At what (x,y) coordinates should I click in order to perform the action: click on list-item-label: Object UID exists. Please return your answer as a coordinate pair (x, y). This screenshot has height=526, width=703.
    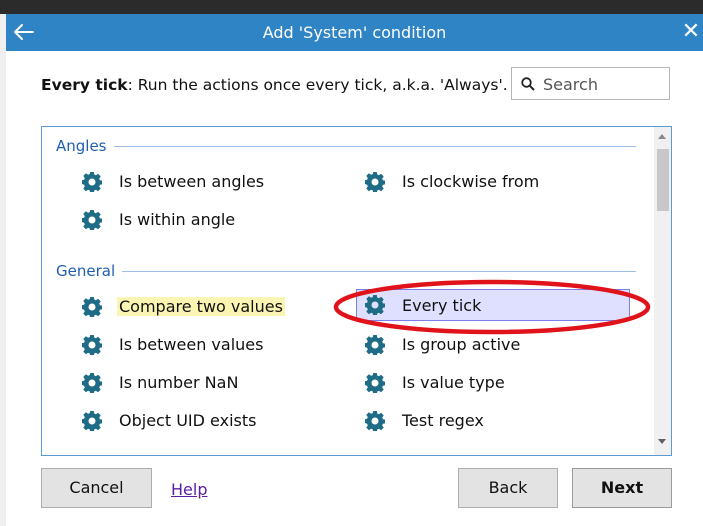
    Looking at the image, I should click on (188, 420).